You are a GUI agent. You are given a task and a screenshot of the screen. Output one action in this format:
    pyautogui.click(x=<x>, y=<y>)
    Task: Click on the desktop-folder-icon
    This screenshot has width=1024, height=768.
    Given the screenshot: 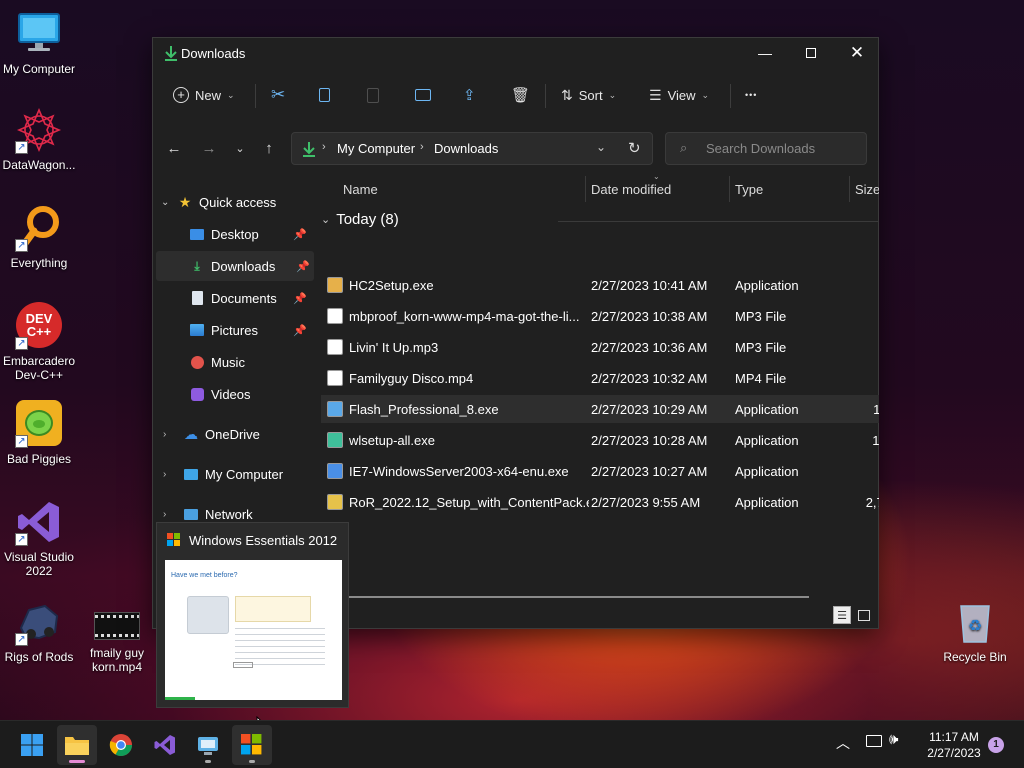 What is the action you would take?
    pyautogui.click(x=197, y=234)
    